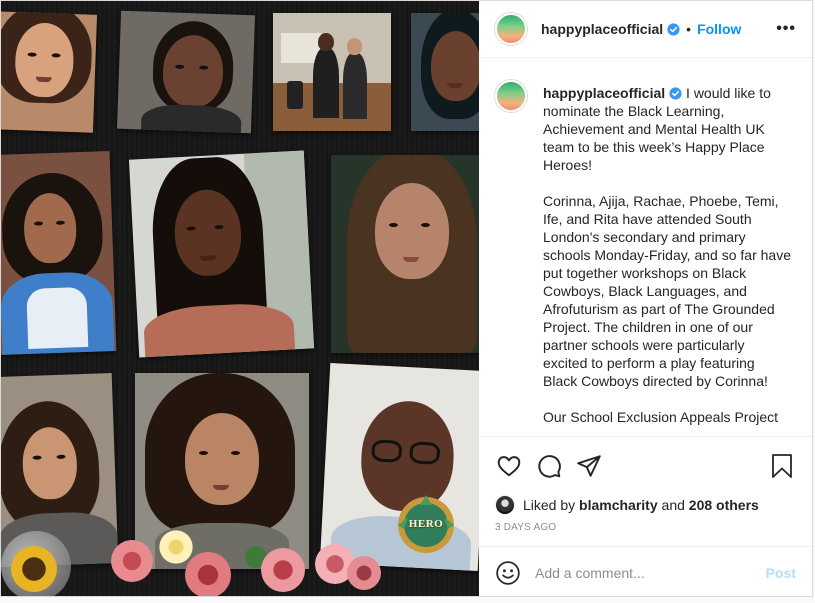 Image resolution: width=815 pixels, height=603 pixels. I want to click on share-button, so click(589, 466).